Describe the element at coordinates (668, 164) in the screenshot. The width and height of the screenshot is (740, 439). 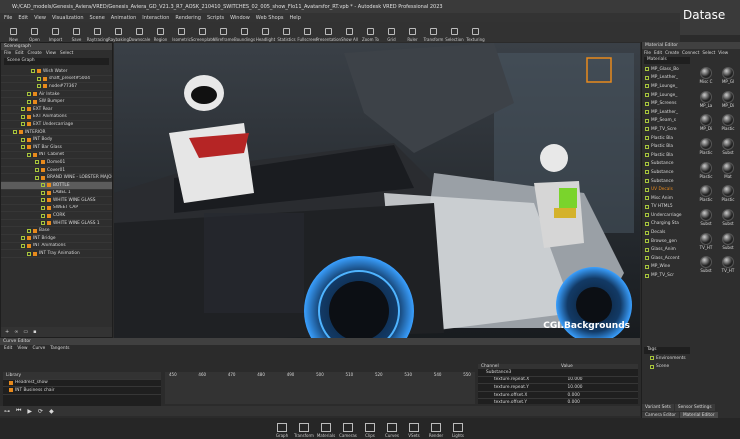
I see `material-list-item: Substance` at that location.